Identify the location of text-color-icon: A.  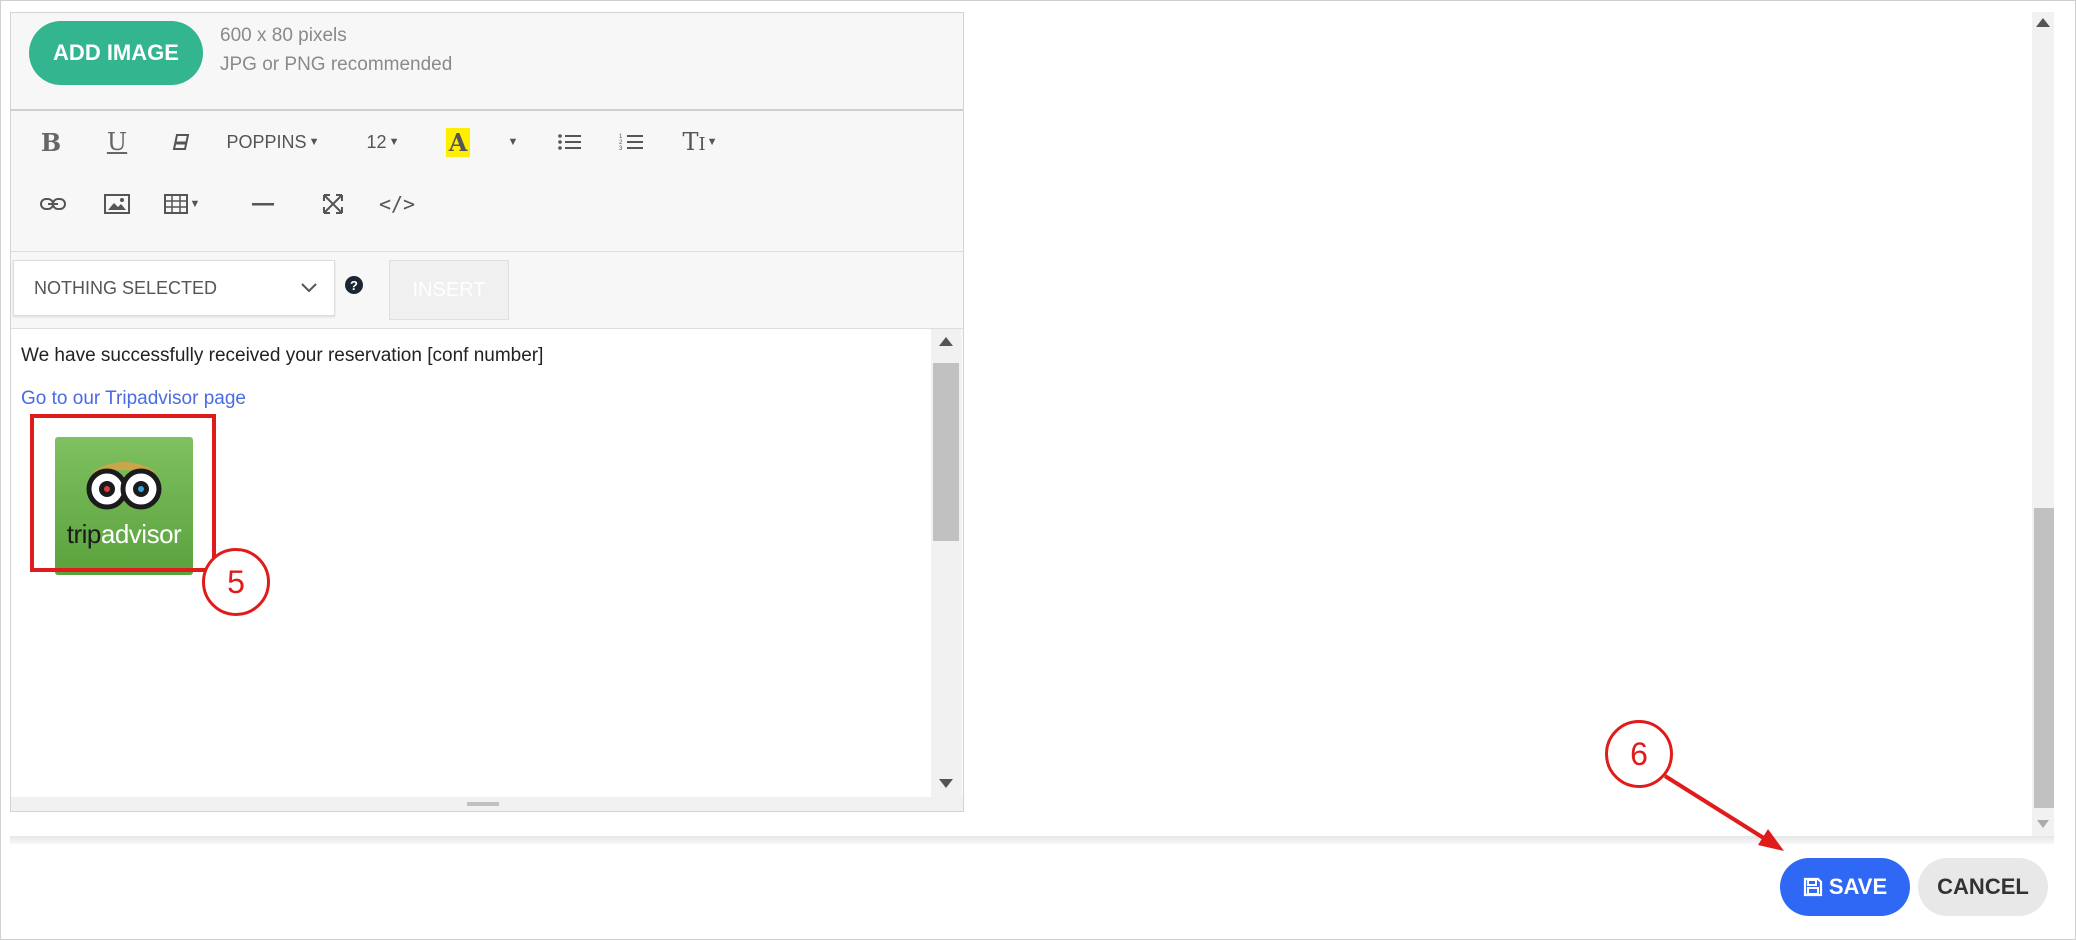
(458, 142).